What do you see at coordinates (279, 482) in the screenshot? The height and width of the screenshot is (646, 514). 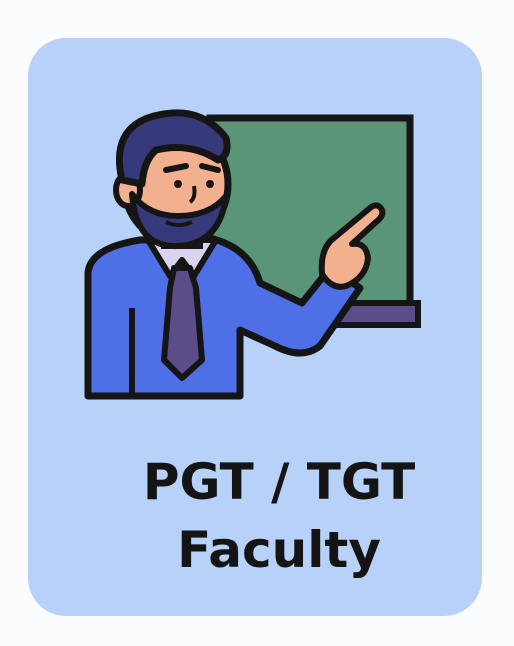 I see `card-title-line1: PGT / TGT` at bounding box center [279, 482].